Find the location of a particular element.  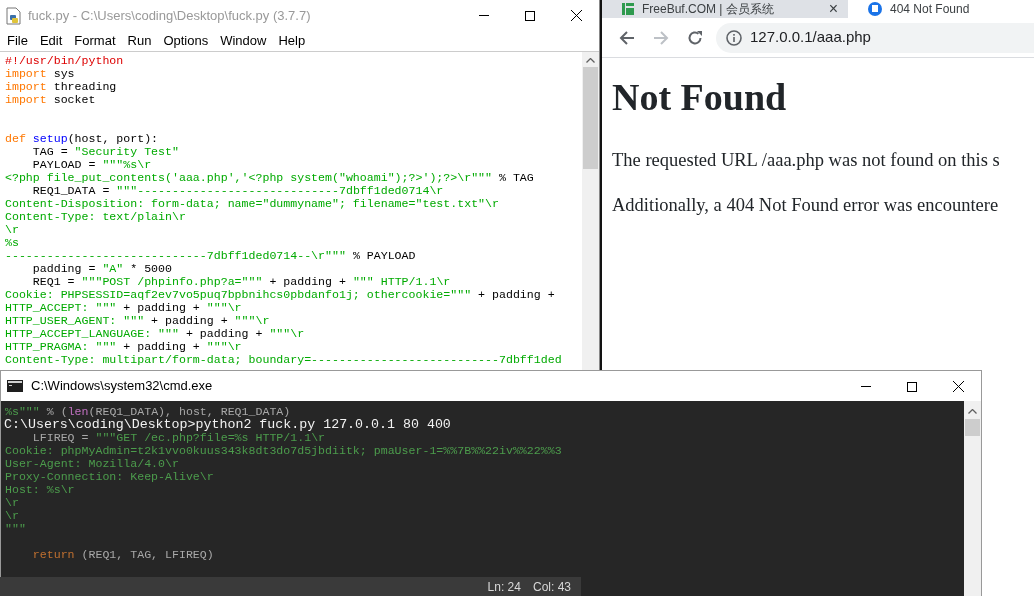

back-icon is located at coordinates (627, 37).